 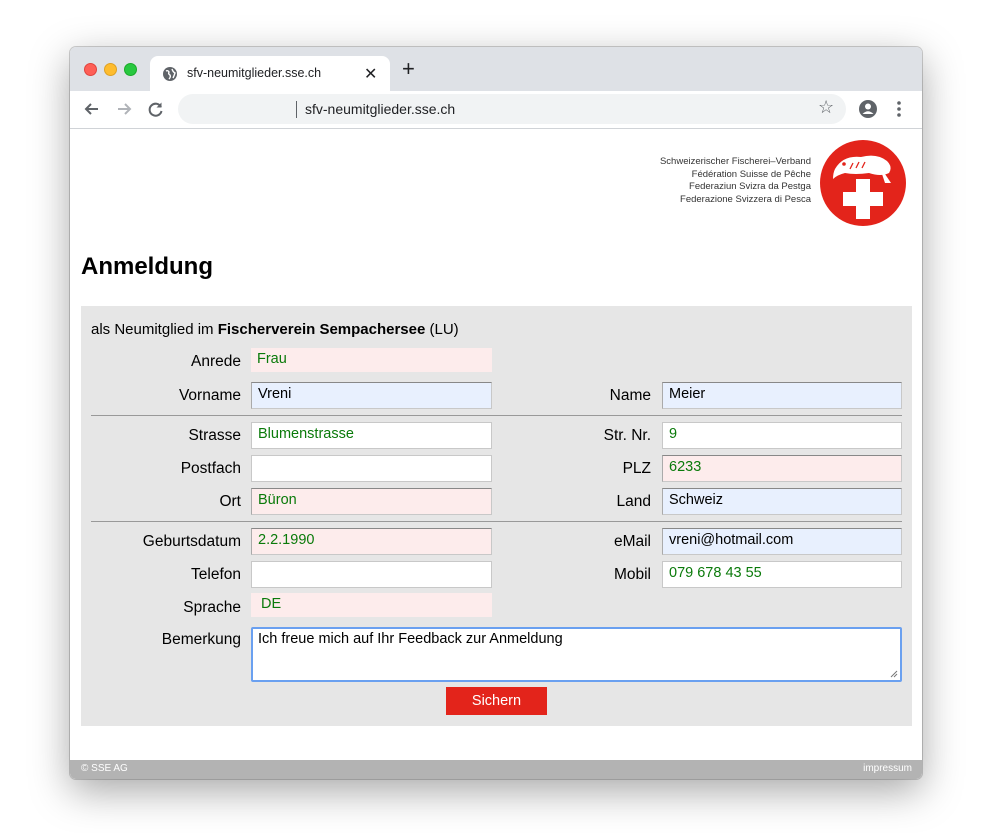 What do you see at coordinates (212, 607) in the screenshot?
I see `sprache-label: Sprache` at bounding box center [212, 607].